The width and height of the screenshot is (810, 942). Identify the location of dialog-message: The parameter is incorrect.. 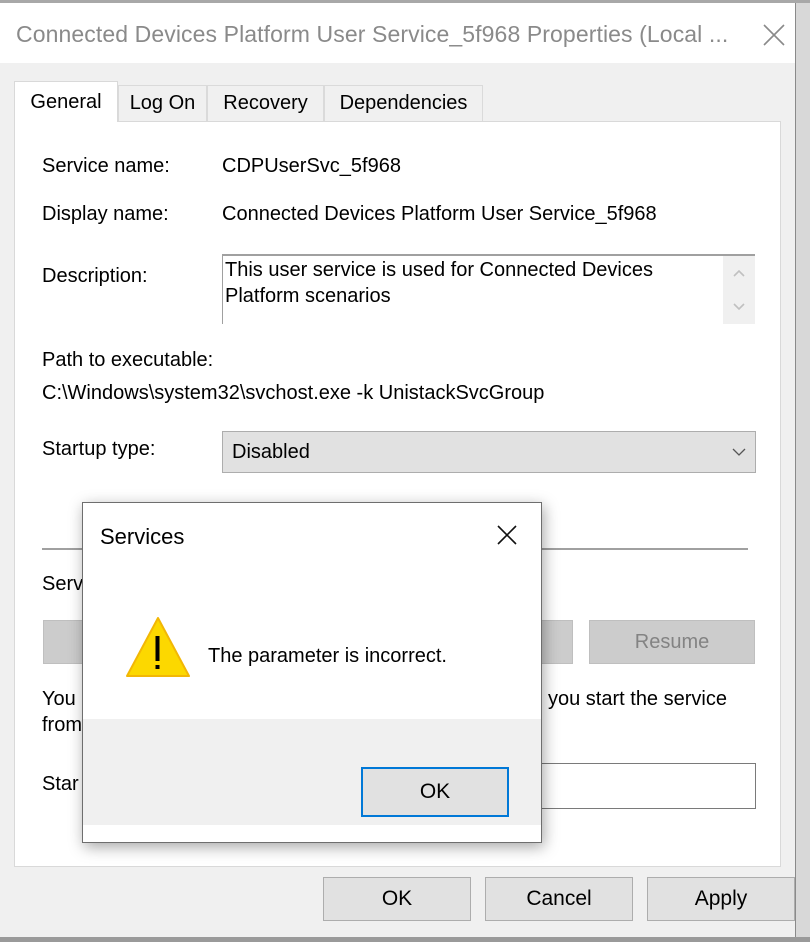
(327, 656).